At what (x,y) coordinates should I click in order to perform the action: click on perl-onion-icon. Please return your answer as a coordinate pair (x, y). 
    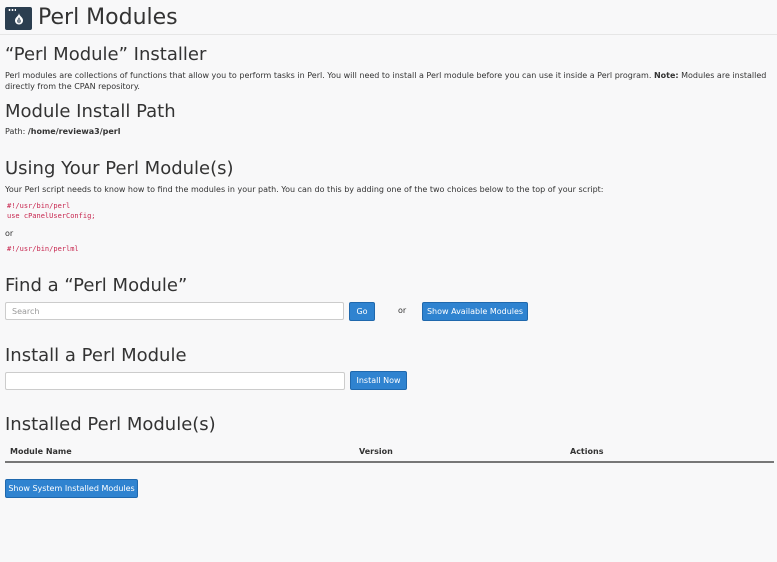
    Looking at the image, I should click on (18, 18).